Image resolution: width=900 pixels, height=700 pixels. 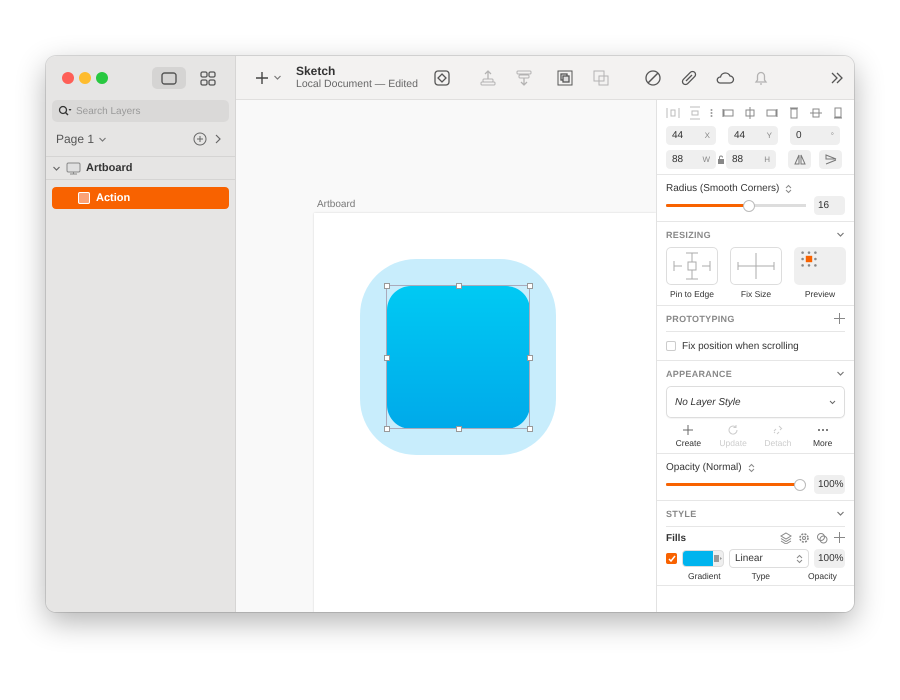 What do you see at coordinates (740, 346) in the screenshot?
I see `checkbox-label: Fix position when scrolling` at bounding box center [740, 346].